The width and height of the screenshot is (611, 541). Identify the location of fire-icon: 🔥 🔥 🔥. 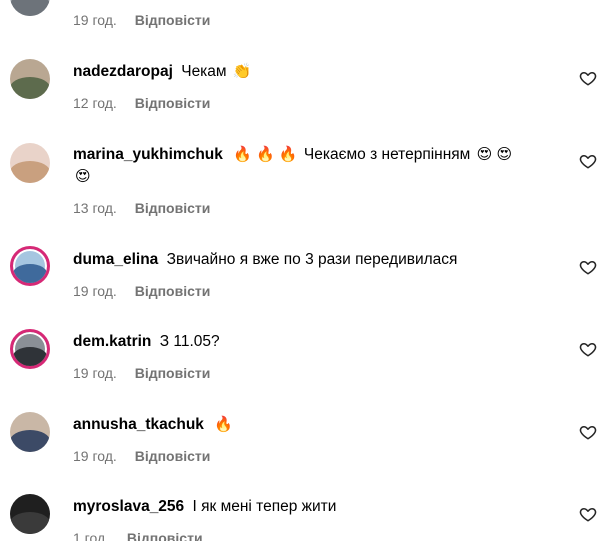
(265, 154).